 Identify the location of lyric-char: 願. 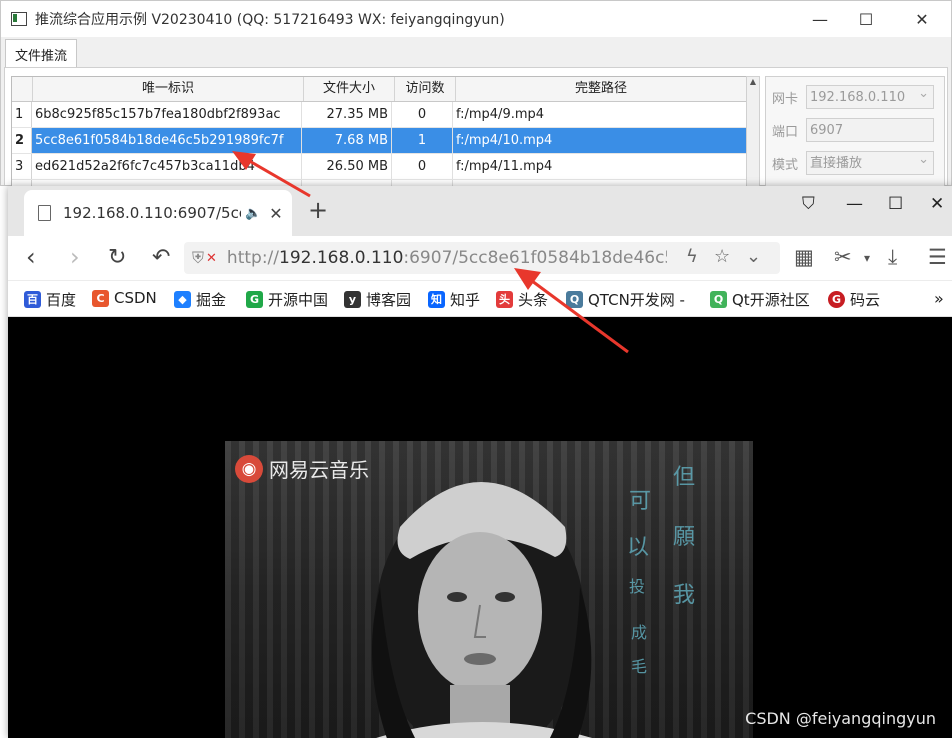
(684, 537).